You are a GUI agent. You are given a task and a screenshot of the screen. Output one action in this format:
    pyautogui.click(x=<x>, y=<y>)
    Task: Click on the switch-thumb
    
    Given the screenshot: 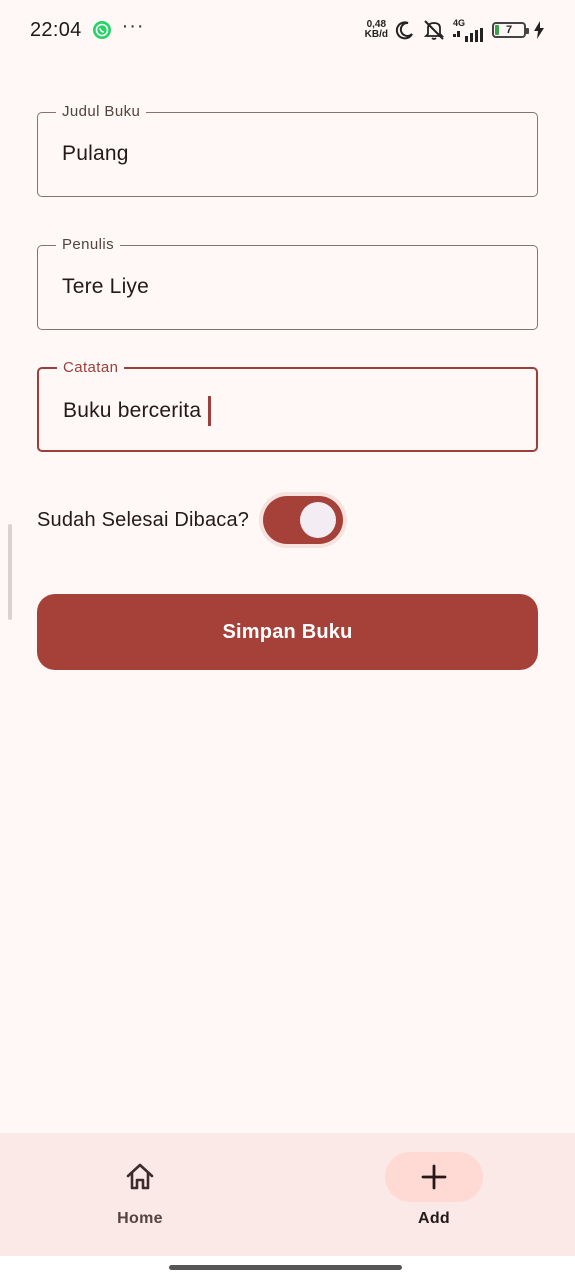 What is the action you would take?
    pyautogui.click(x=318, y=520)
    